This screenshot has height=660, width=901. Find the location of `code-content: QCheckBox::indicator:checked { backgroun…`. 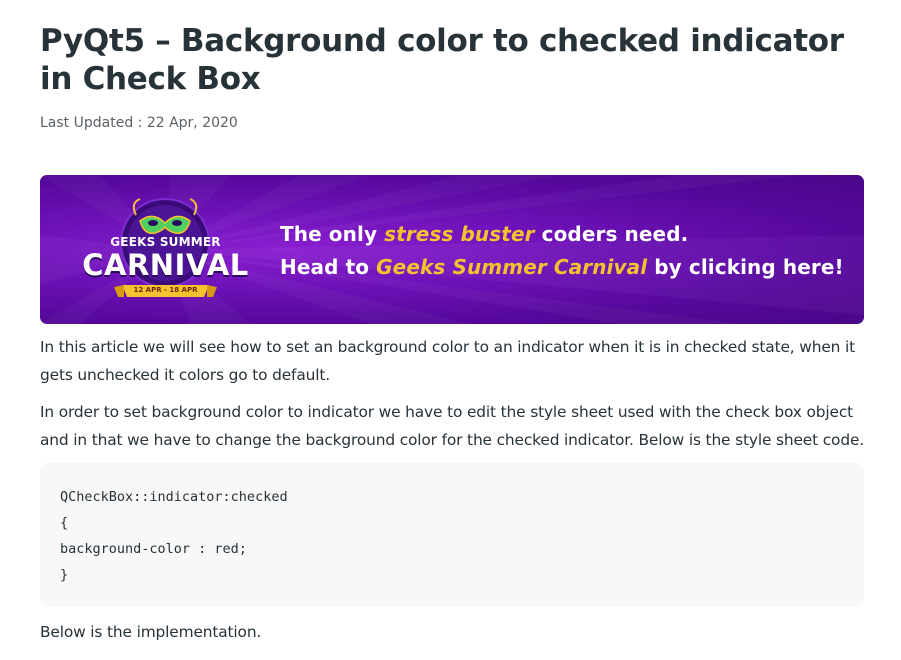

code-content: QCheckBox::indicator:checked { backgroun… is located at coordinates (174, 536).